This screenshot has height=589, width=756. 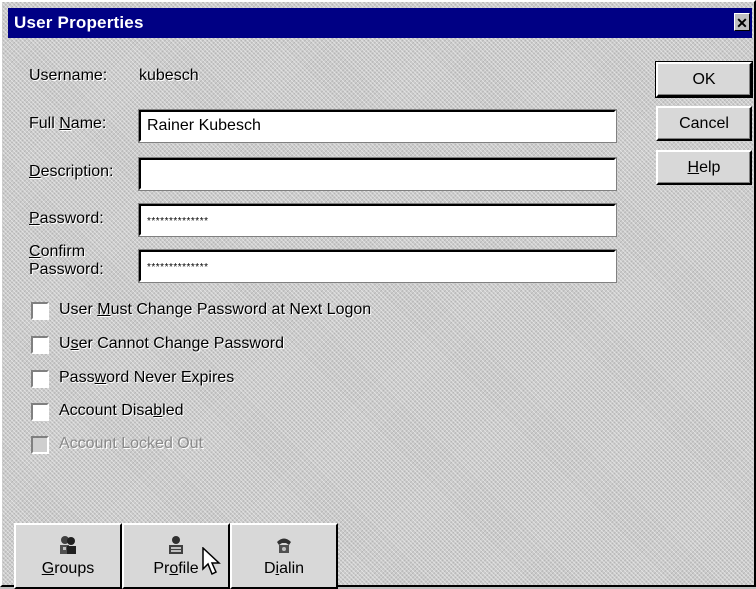 I want to click on cancel-button: Cancel, so click(x=704, y=123).